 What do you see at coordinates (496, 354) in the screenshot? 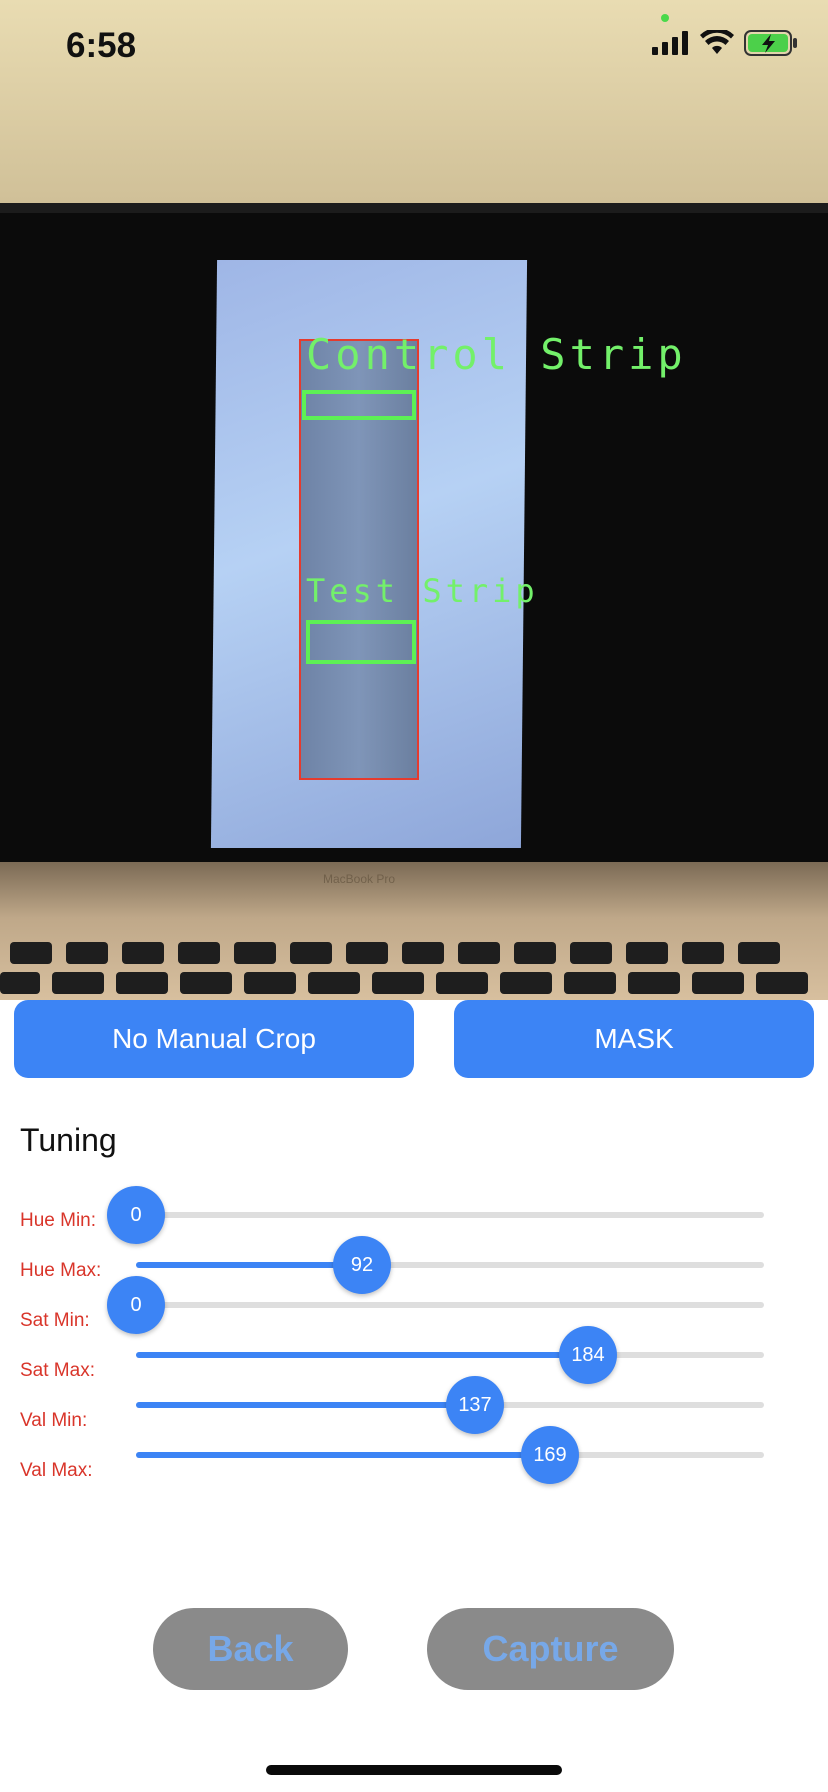
I see `control-strip-label: Control Strip` at bounding box center [496, 354].